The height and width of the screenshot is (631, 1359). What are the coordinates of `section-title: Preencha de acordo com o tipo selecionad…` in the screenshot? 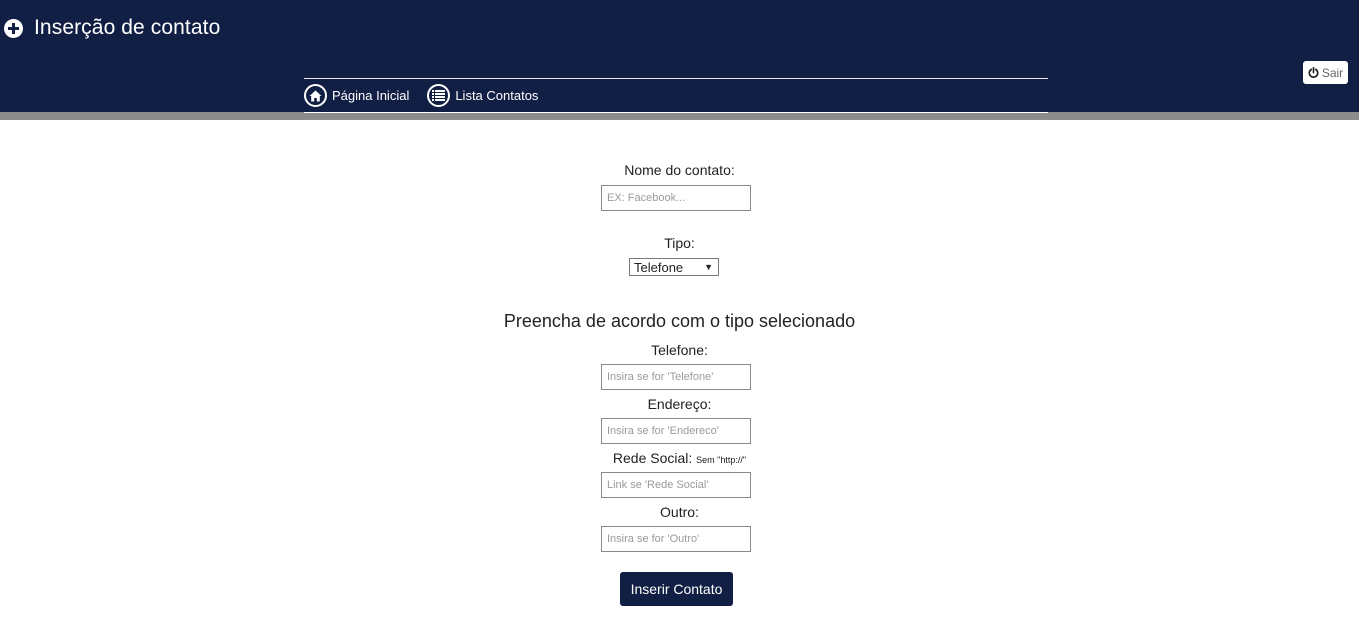 It's located at (679, 321).